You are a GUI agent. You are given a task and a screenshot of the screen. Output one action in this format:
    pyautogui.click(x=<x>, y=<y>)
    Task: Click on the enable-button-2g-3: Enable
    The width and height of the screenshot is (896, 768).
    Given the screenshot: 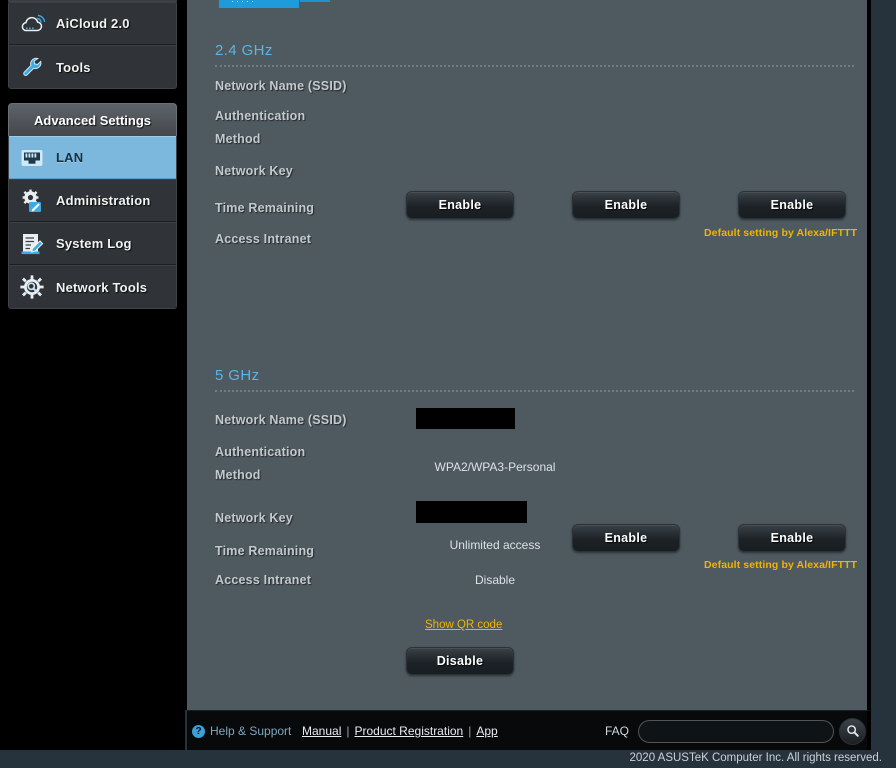 What is the action you would take?
    pyautogui.click(x=792, y=205)
    